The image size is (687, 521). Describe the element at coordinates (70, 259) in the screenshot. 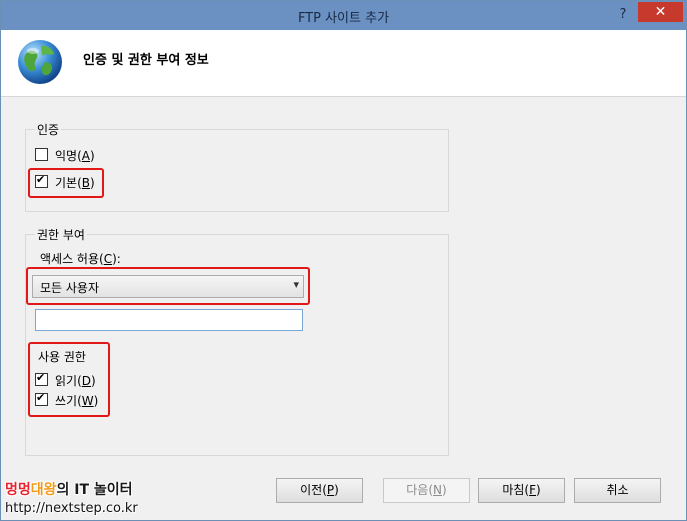

I see `access-label-text: 액세스 허용` at that location.